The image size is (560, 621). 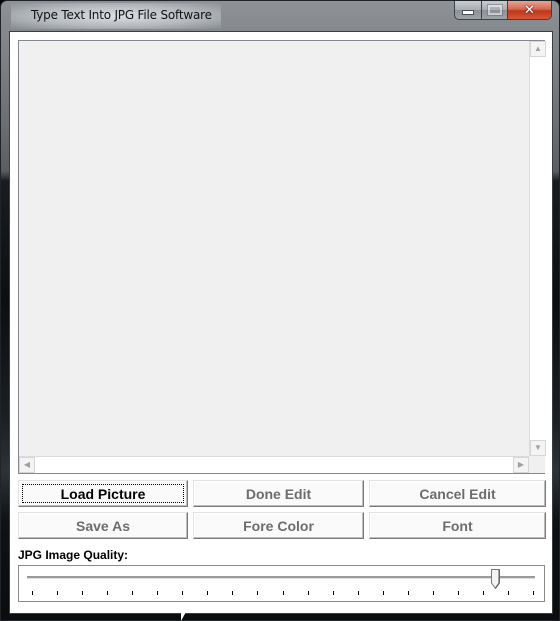 I want to click on font-button: Font, so click(x=457, y=525).